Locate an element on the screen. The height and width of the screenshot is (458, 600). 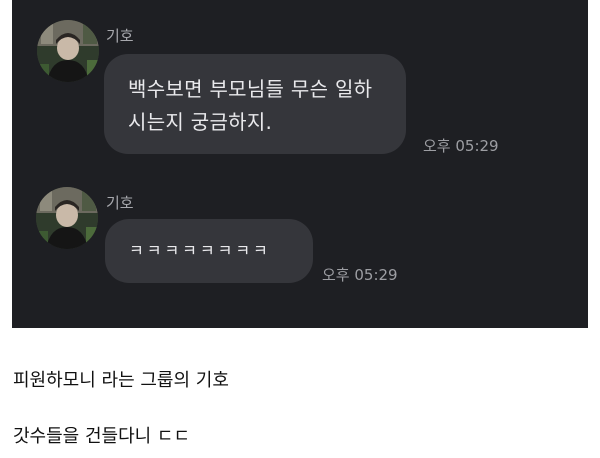
caption-line: 갓수들을 건들다니 ㄷㄷ is located at coordinates (102, 436).